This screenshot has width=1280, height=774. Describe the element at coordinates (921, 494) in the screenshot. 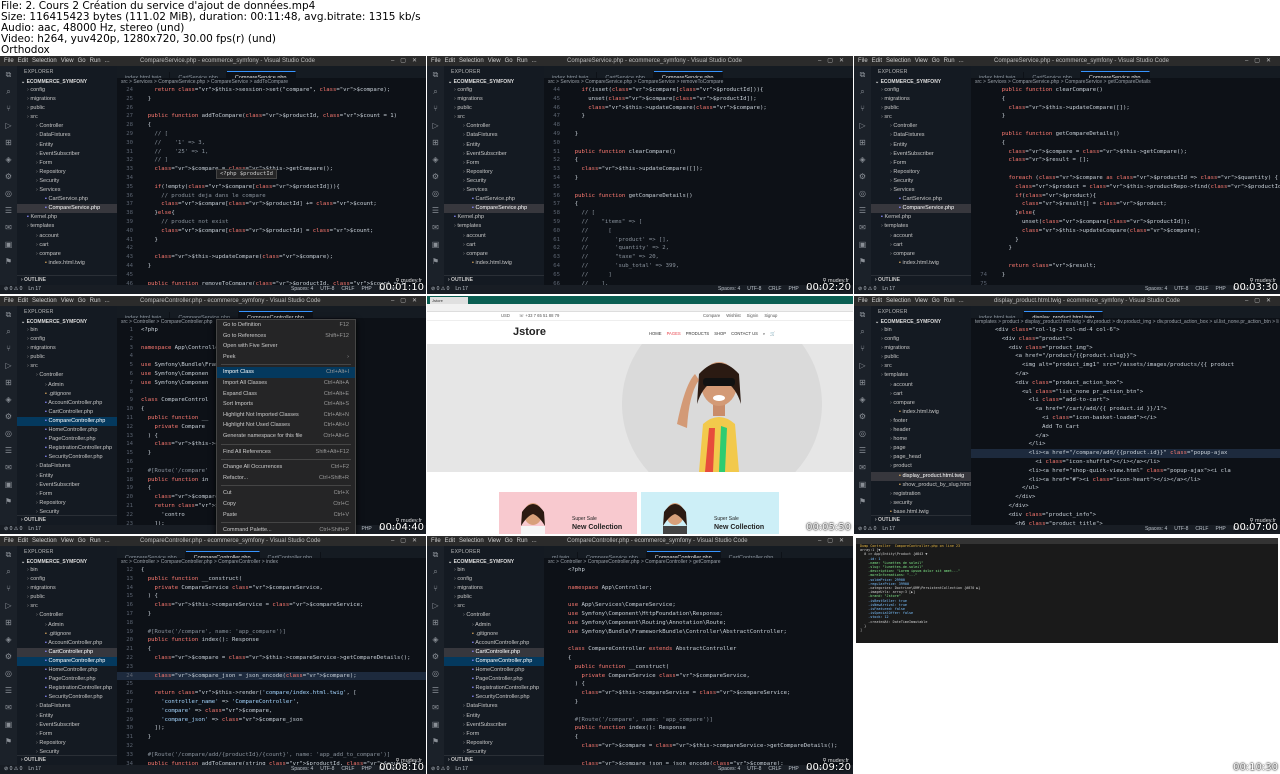

I see `file-tree-item: › registration` at that location.